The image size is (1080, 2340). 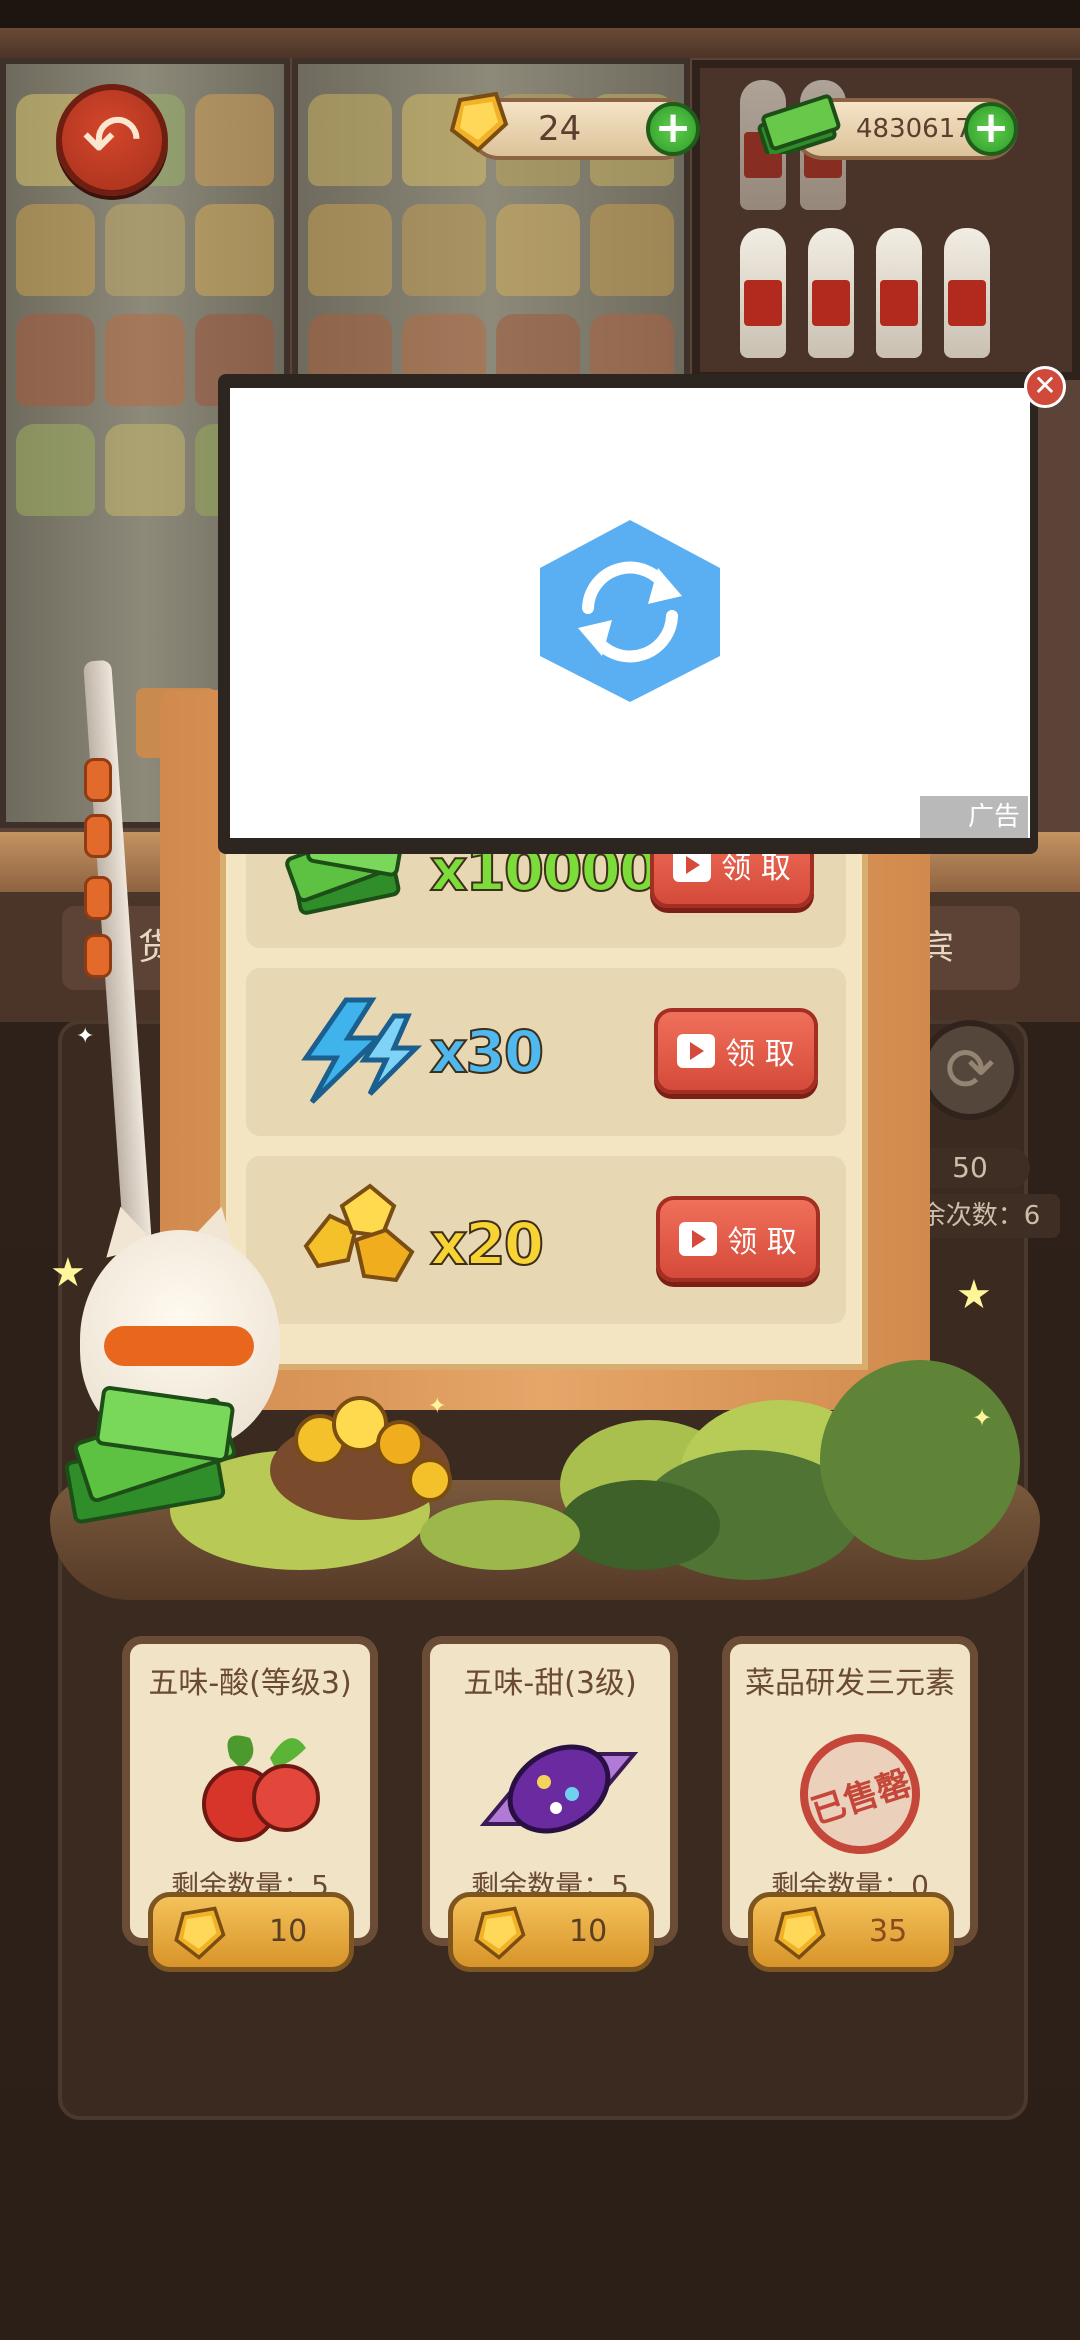 What do you see at coordinates (970, 1167) in the screenshot?
I see `refresh-cost-value: 50` at bounding box center [970, 1167].